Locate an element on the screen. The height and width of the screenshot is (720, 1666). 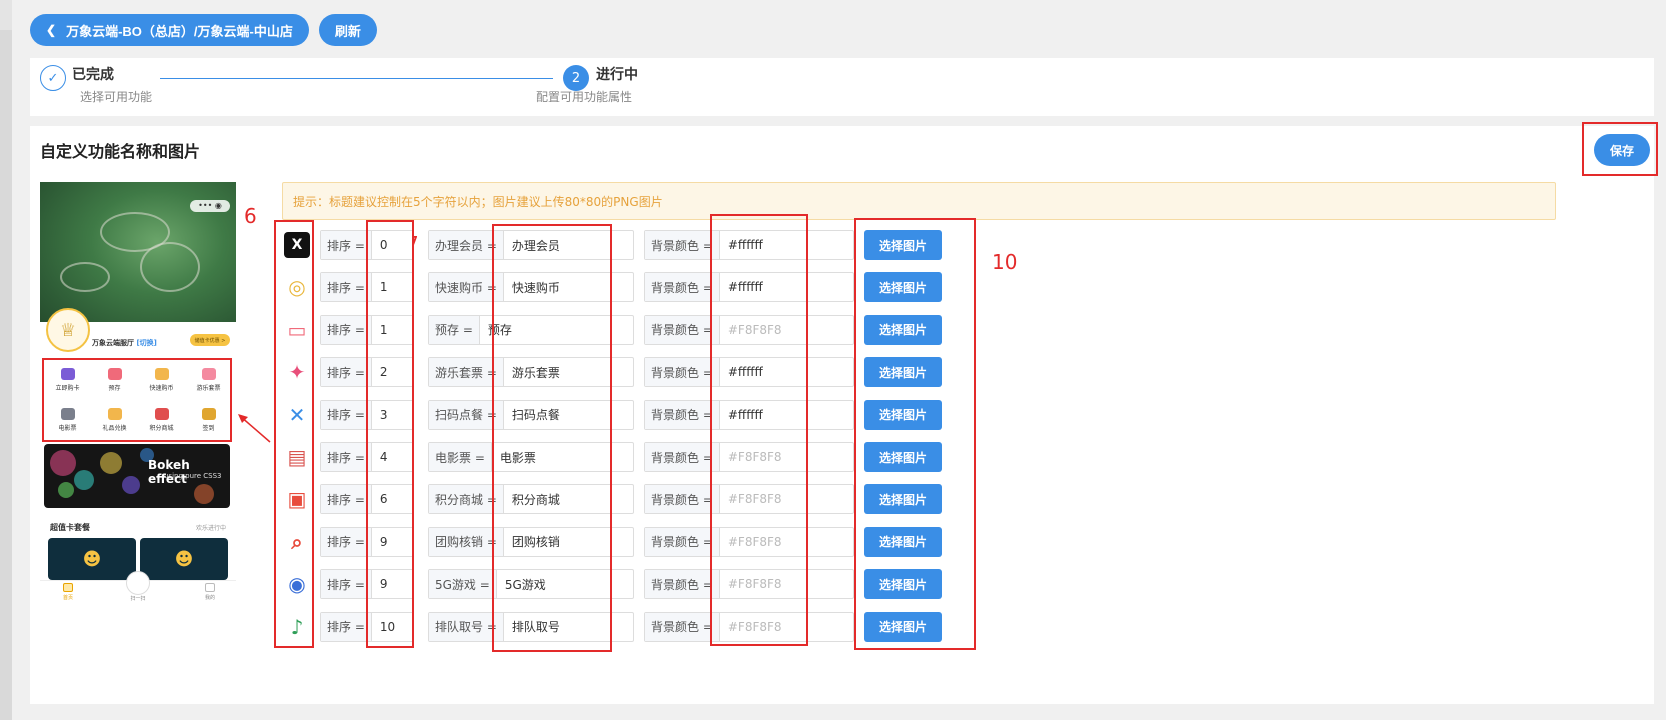
store-logo: ♕ is located at coordinates (68, 330).